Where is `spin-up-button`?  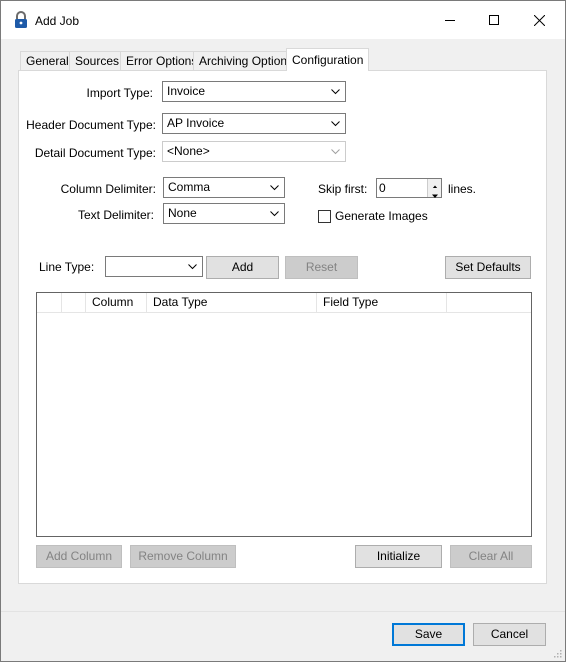 spin-up-button is located at coordinates (434, 184).